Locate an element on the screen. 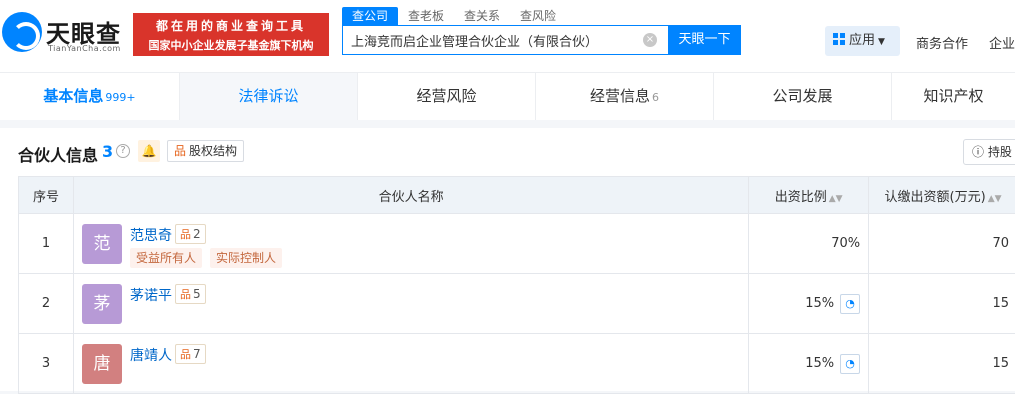 The height and width of the screenshot is (394, 1015). partner-name-cell: 范 范思奇 品2 受益所有人实际控制人 is located at coordinates (410, 244).